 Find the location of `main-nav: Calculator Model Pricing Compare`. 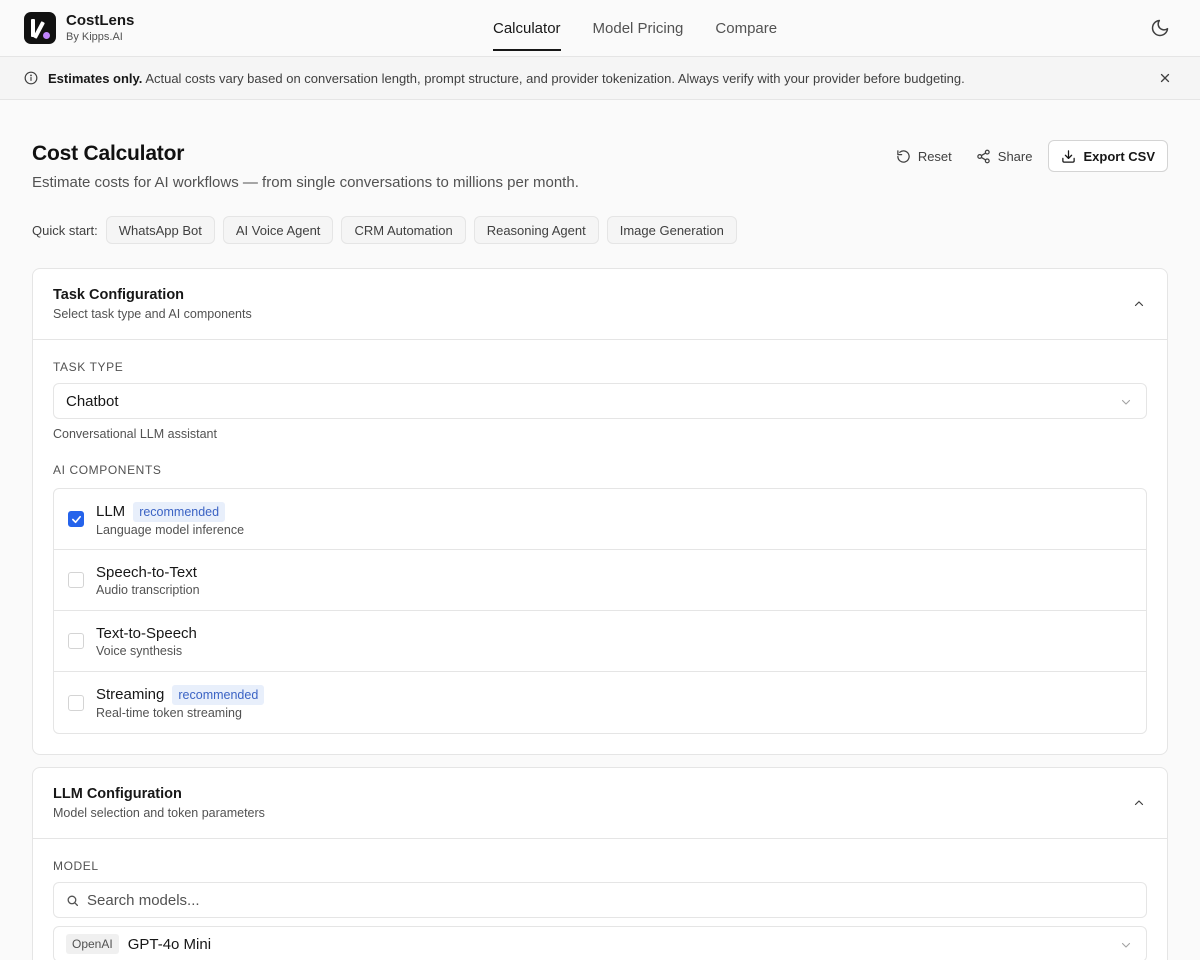

main-nav: Calculator Model Pricing Compare is located at coordinates (651, 28).